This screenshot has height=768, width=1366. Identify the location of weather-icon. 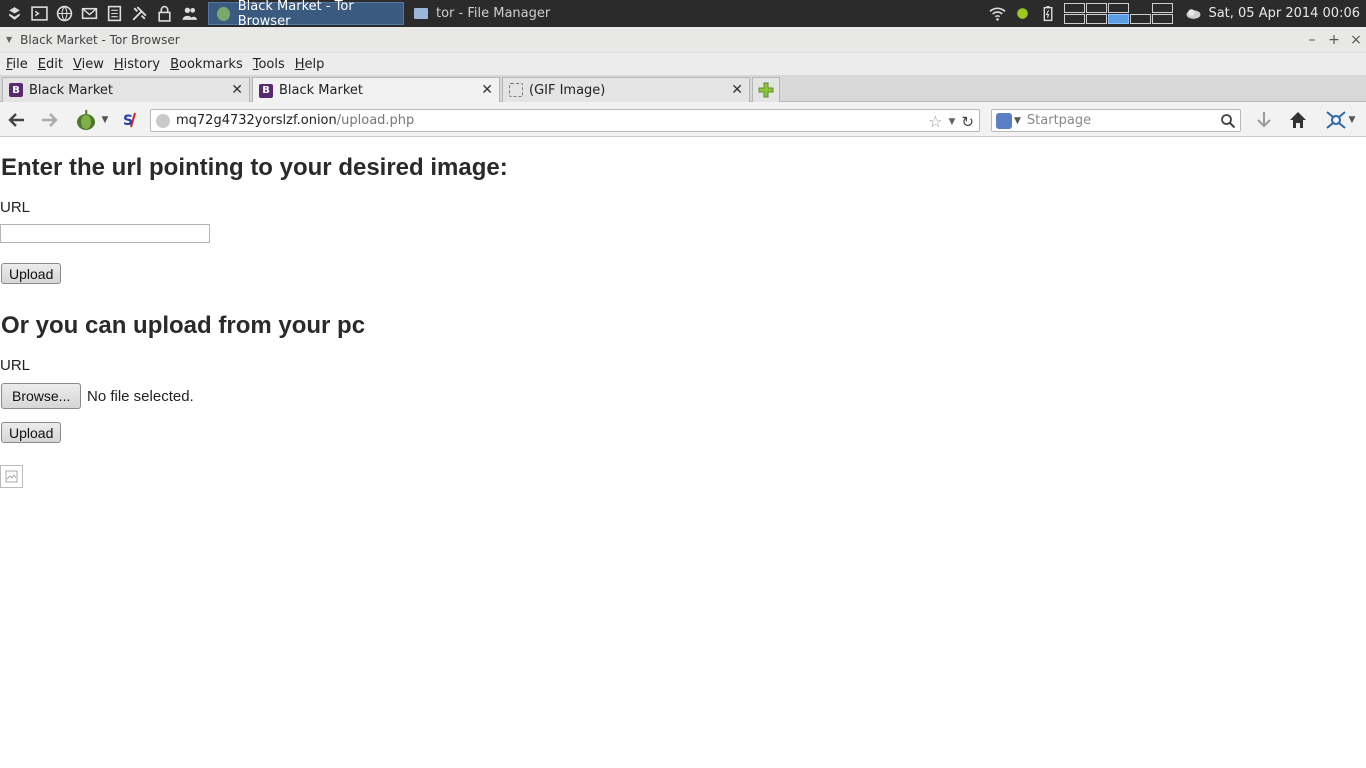
(1193, 13).